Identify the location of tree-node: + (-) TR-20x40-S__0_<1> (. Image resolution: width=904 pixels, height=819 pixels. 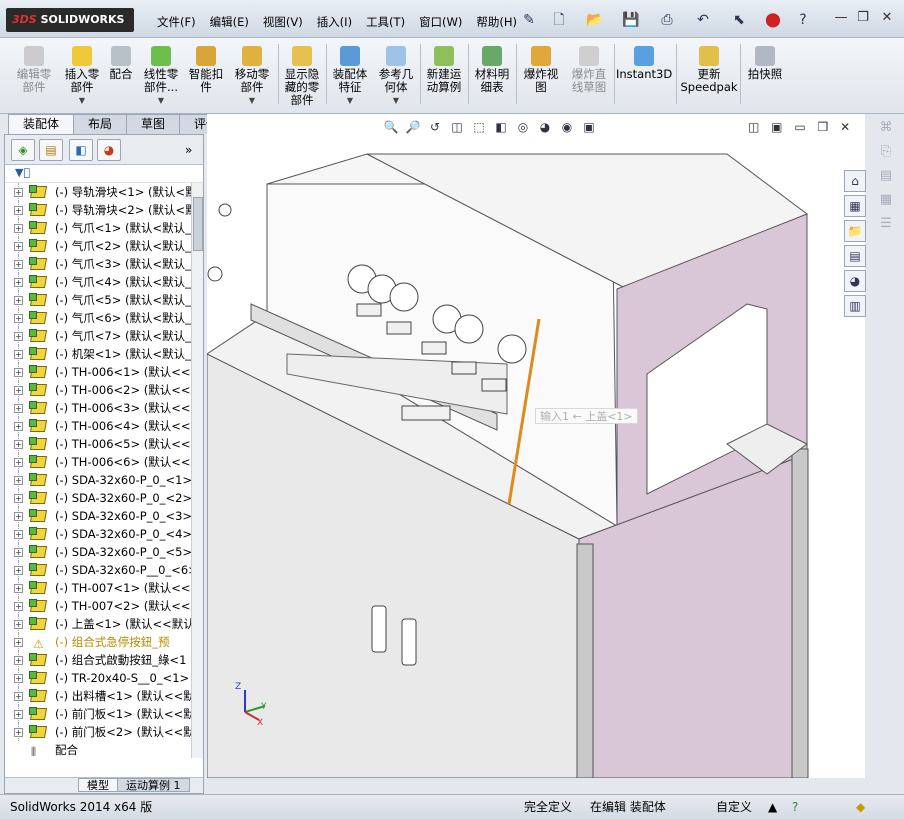
(98, 678).